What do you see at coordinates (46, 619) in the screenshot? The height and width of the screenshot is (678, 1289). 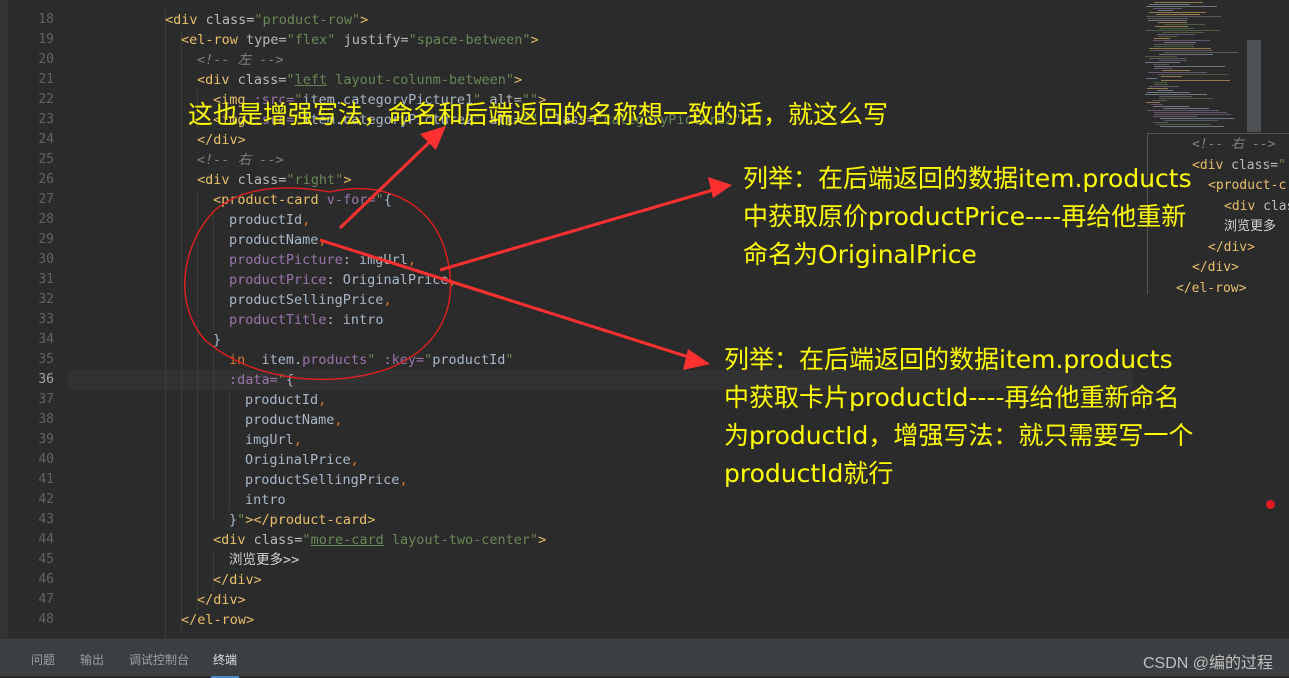 I see `line-number: 48` at bounding box center [46, 619].